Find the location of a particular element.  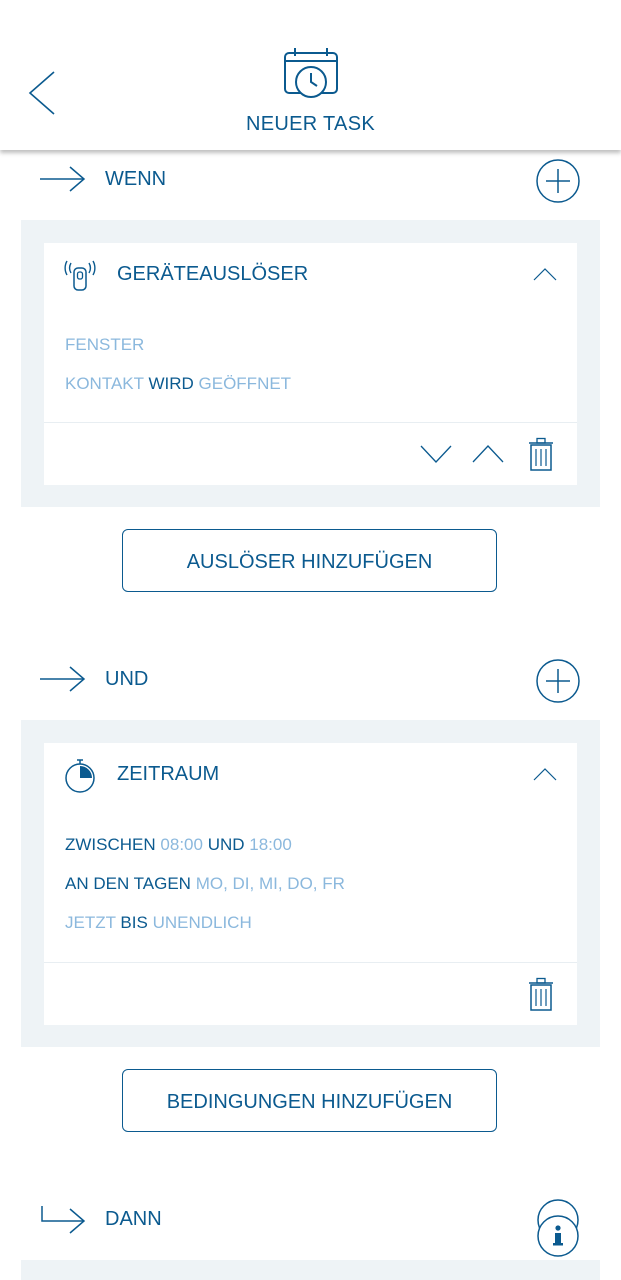

add-condition-button: BEDINGUNGEN HINZUFÜGEN is located at coordinates (309, 1100).